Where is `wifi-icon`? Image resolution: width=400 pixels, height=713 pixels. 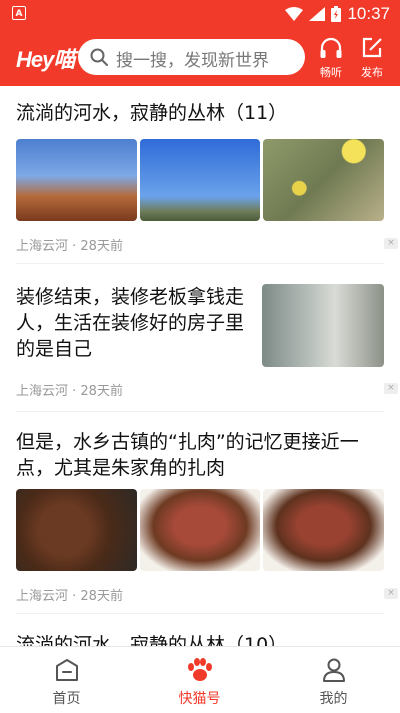 wifi-icon is located at coordinates (294, 14).